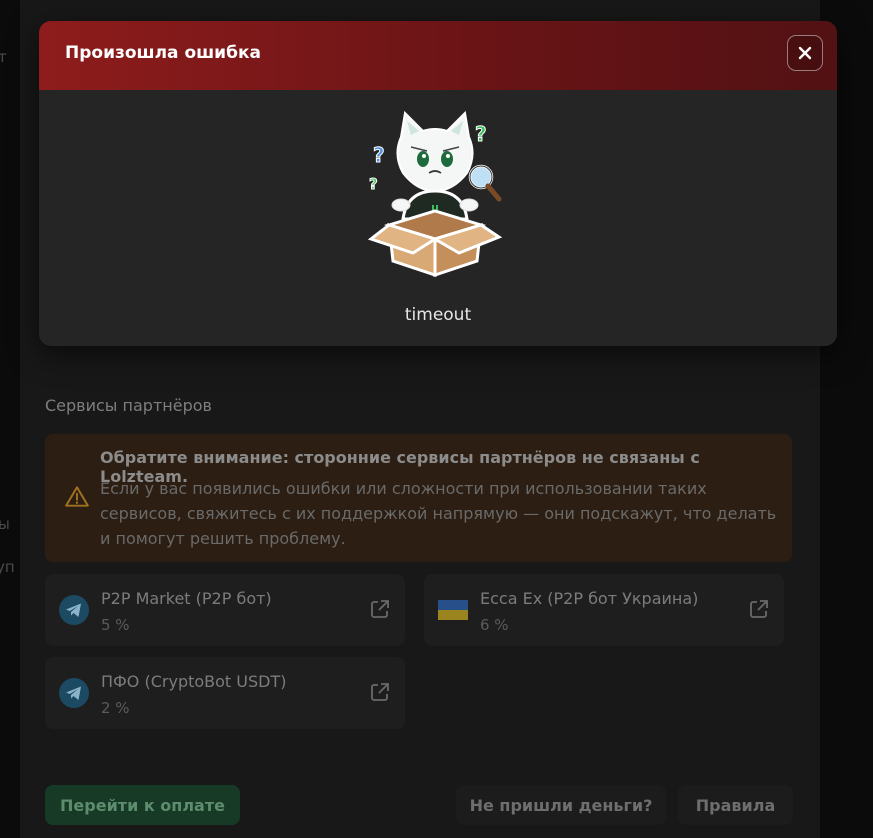  What do you see at coordinates (163, 53) in the screenshot?
I see `modal-title: Произошла ошибка` at bounding box center [163, 53].